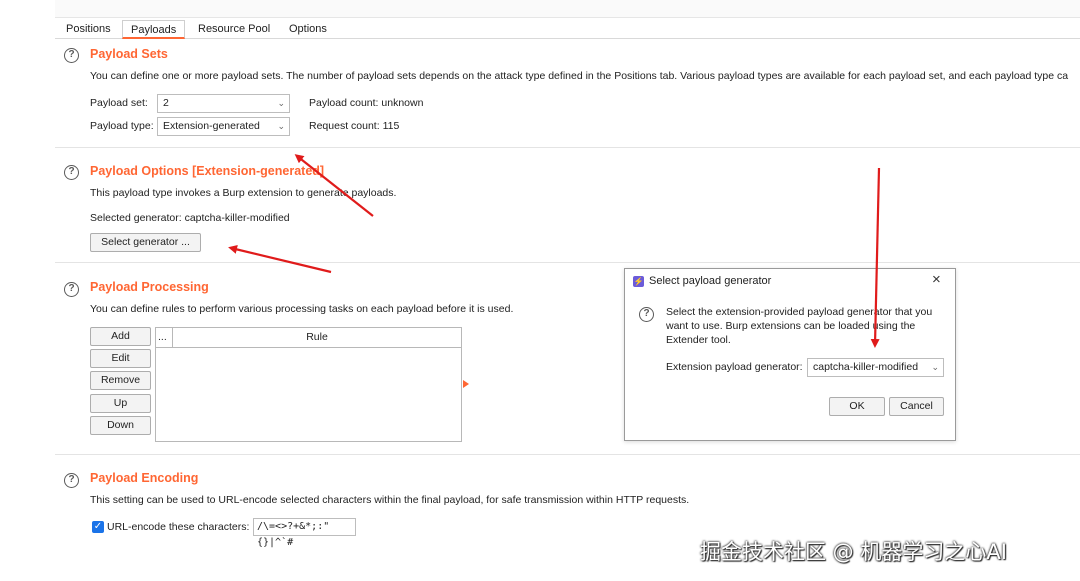 Image resolution: width=1080 pixels, height=581 pixels. What do you see at coordinates (853, 552) in the screenshot?
I see `watermark-text: 掘金技术社区 @ 机器学习之心AI` at bounding box center [853, 552].